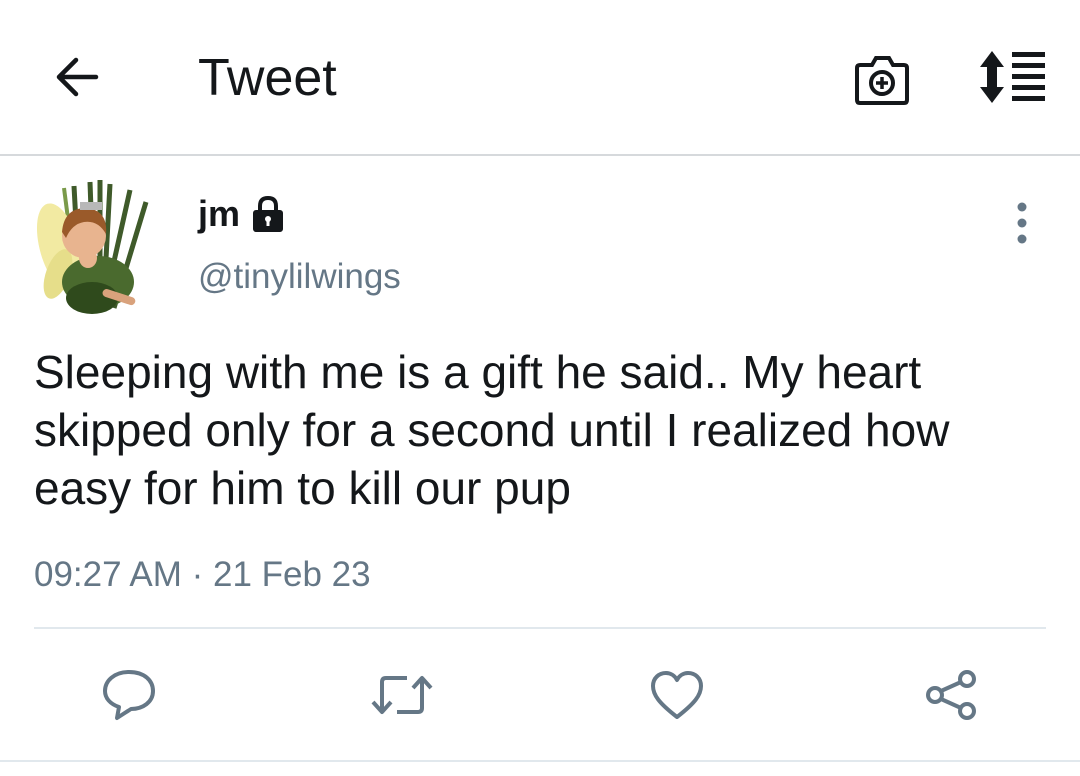  What do you see at coordinates (243, 214) in the screenshot?
I see `display-name: jm` at bounding box center [243, 214].